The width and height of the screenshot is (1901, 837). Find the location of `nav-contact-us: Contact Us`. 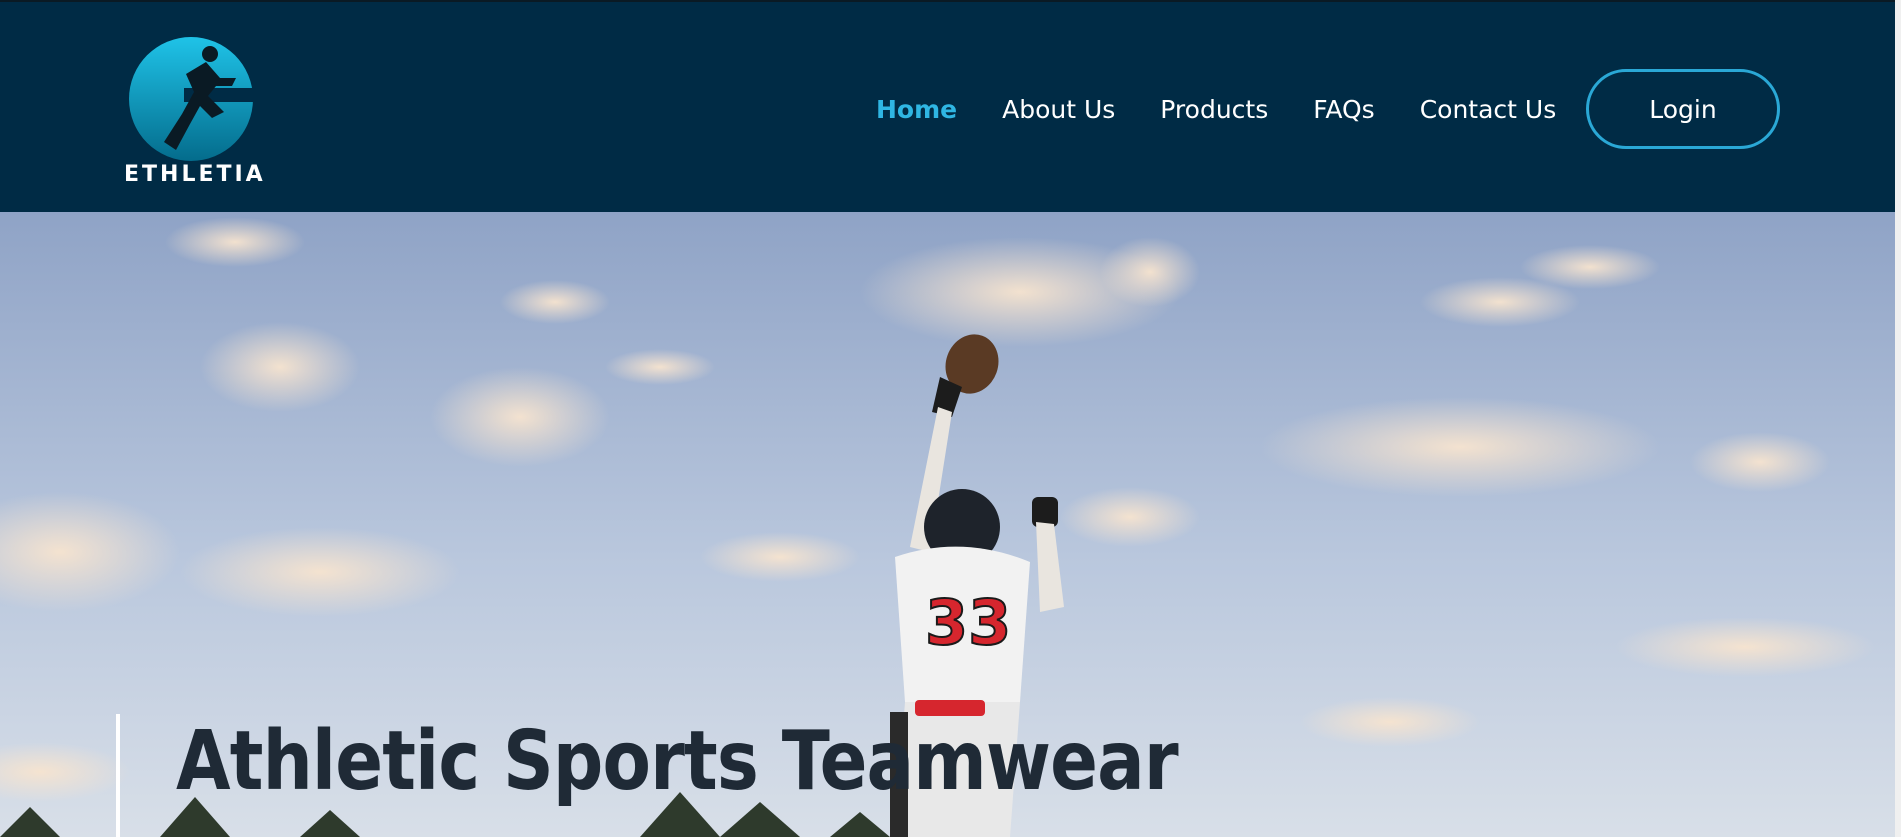

nav-contact-us: Contact Us is located at coordinates (1488, 109).